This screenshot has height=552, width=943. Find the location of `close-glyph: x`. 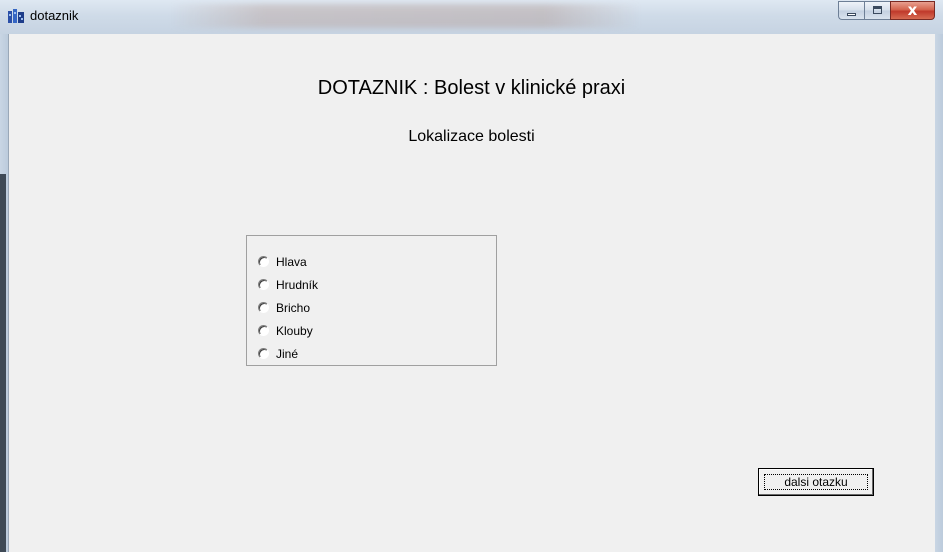

close-glyph: x is located at coordinates (912, 10).